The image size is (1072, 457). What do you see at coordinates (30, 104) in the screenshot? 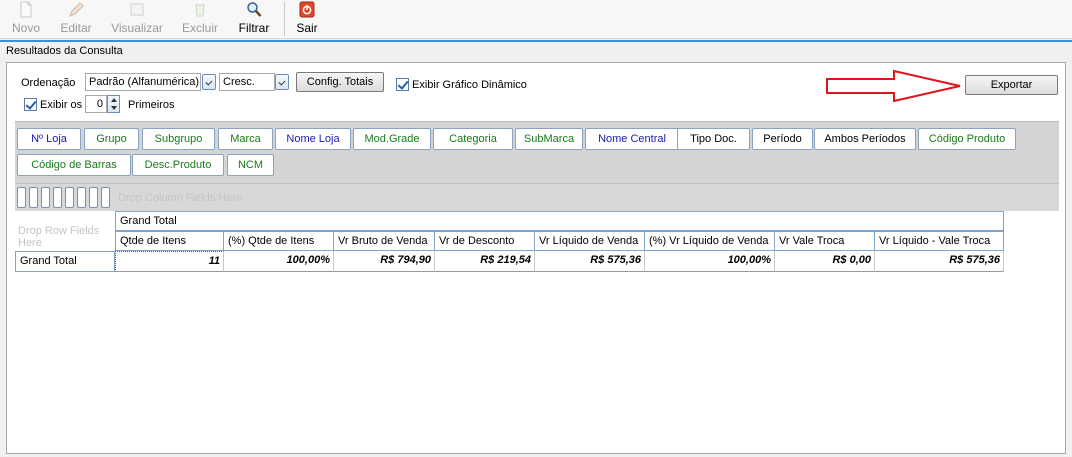
I see `exibir-os-checkbox` at bounding box center [30, 104].